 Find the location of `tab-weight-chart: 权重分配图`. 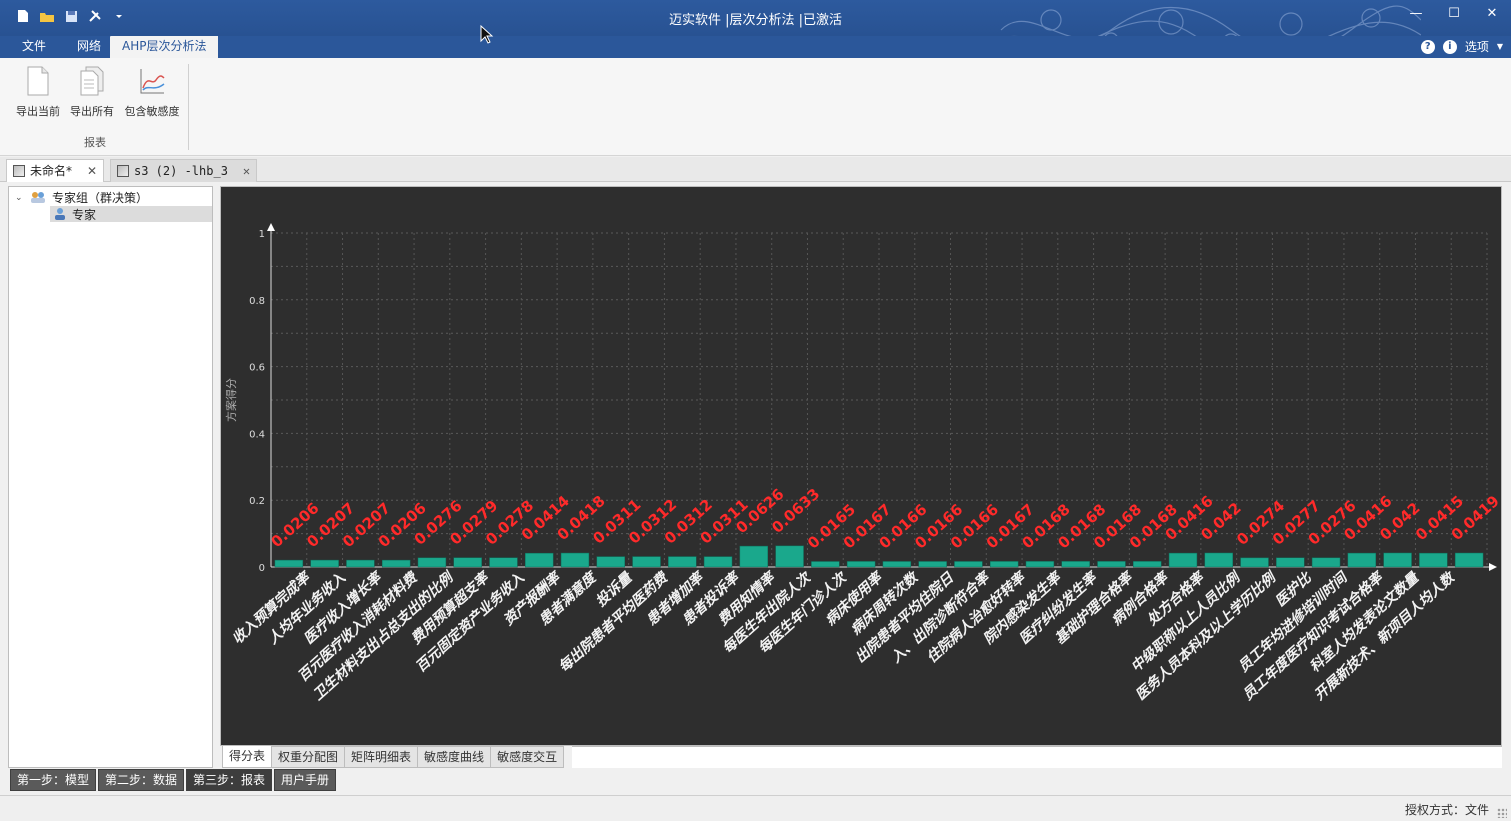

tab-weight-chart: 权重分配图 is located at coordinates (308, 757).